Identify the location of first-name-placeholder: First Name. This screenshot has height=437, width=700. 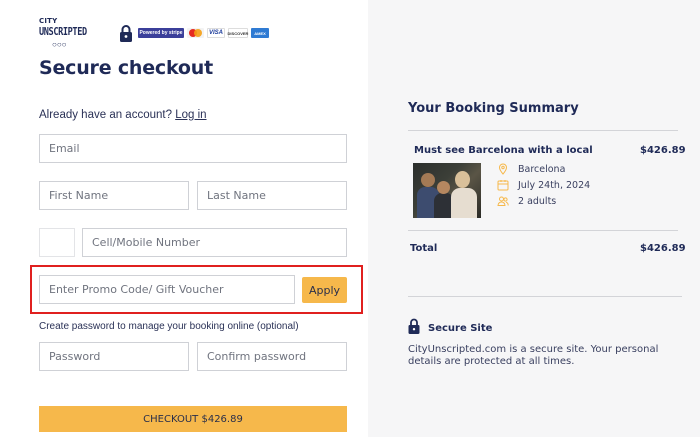
(79, 195).